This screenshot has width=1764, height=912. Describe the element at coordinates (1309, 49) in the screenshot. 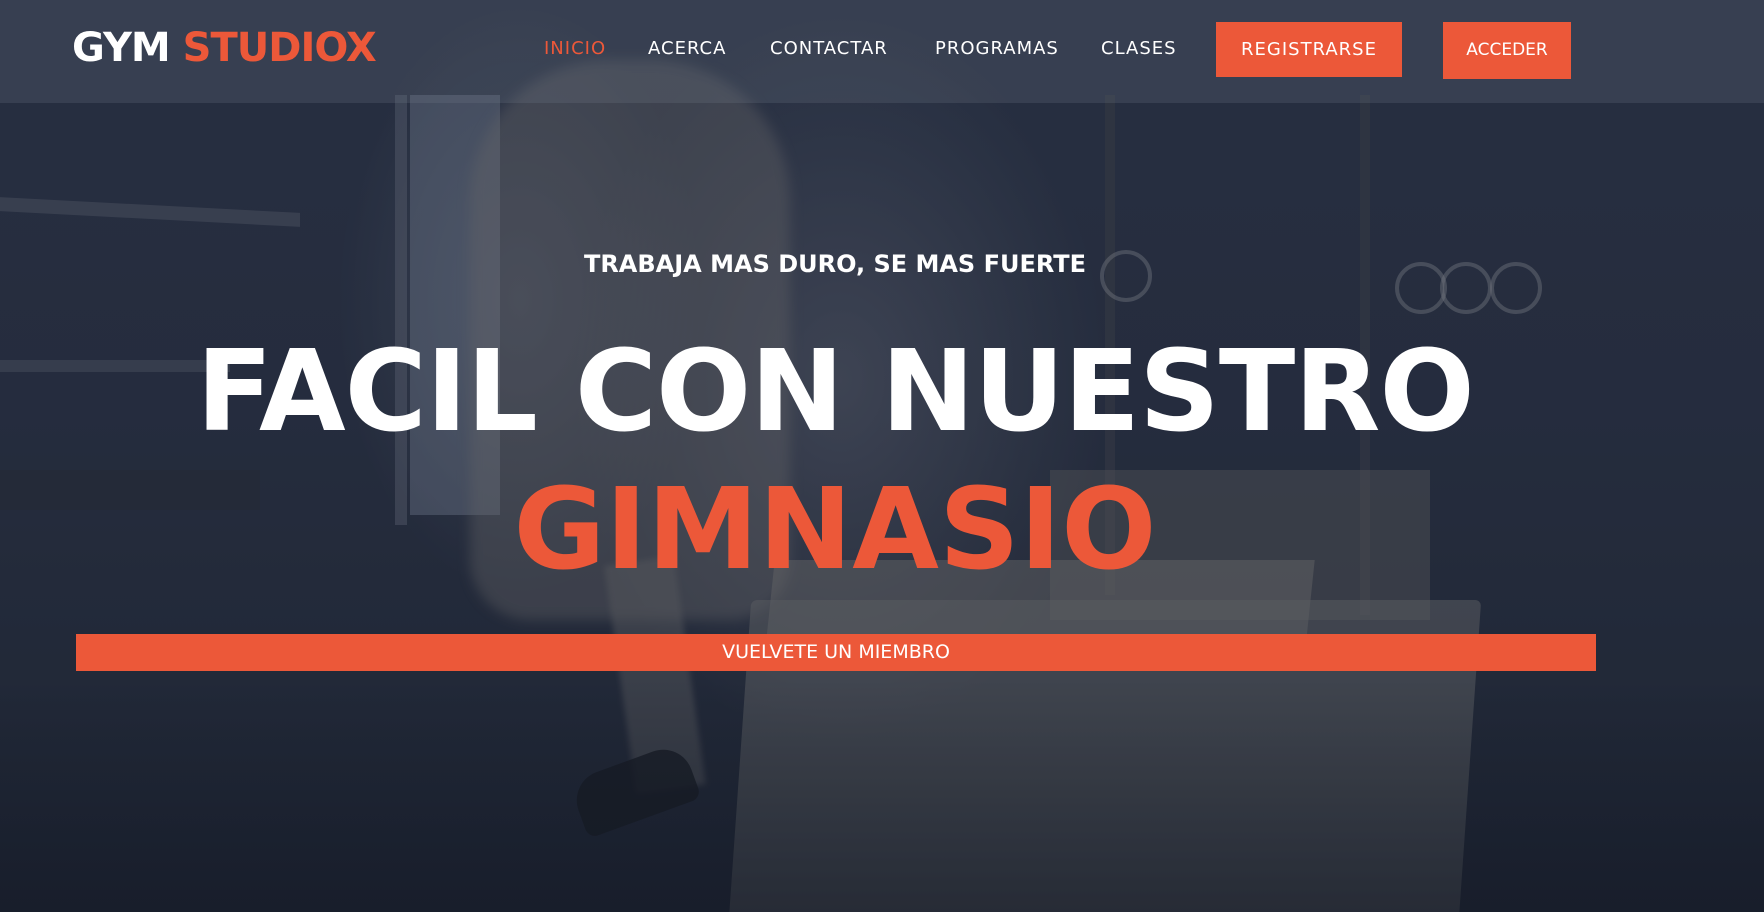

I see `register-button: REGISTRARSE` at that location.